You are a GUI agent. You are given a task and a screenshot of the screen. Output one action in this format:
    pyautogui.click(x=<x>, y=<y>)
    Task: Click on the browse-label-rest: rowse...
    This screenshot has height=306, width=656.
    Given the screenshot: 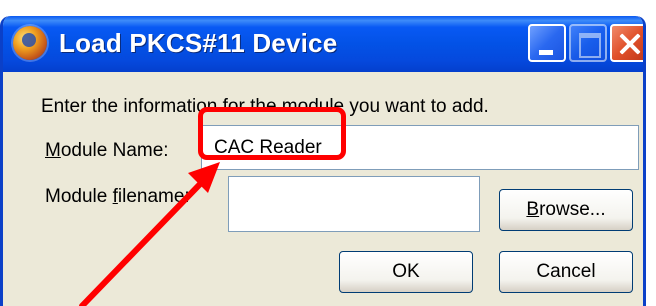 What is the action you would take?
    pyautogui.click(x=572, y=209)
    